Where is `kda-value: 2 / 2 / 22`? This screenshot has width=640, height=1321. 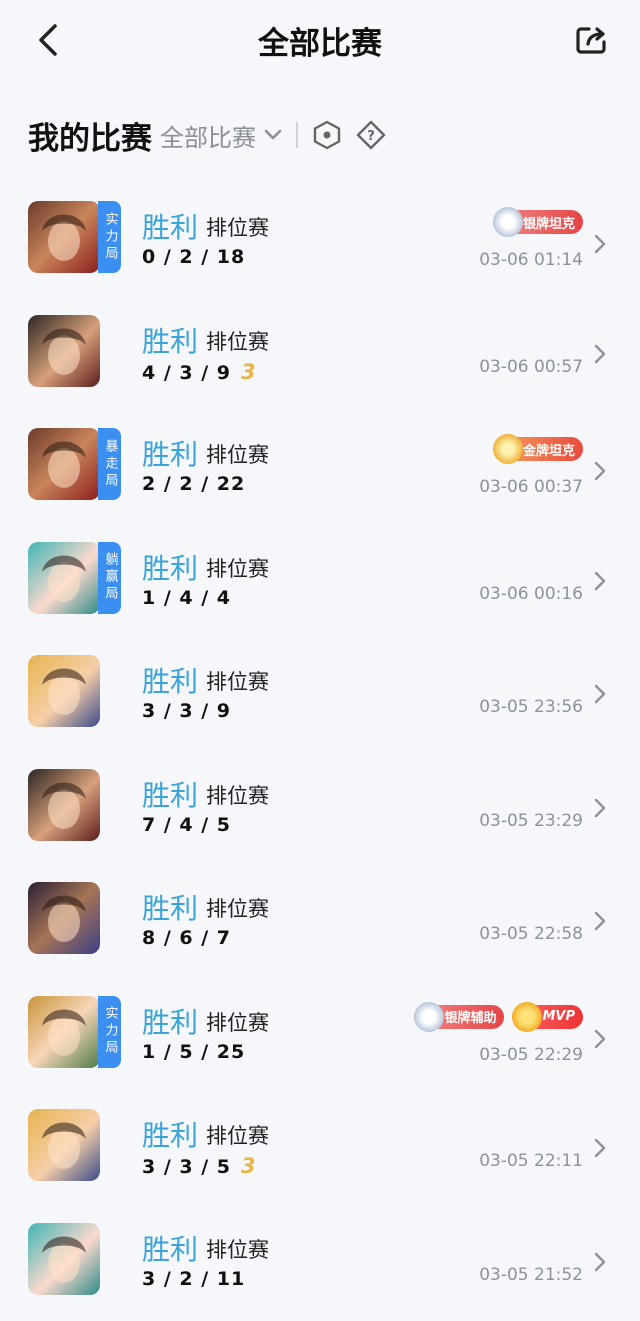 kda-value: 2 / 2 / 22 is located at coordinates (194, 484).